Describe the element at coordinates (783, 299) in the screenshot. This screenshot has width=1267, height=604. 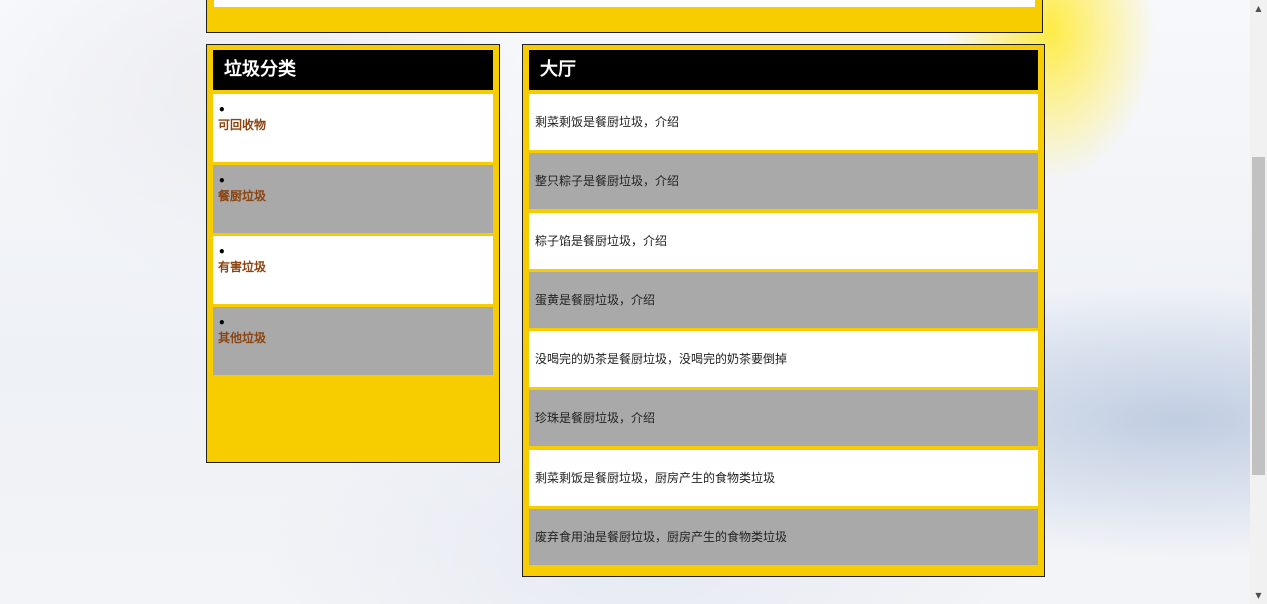
I see `list-item: 蛋黄是餐厨垃圾，介绍` at that location.